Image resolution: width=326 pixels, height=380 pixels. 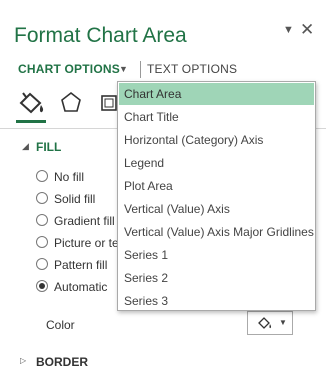 What do you see at coordinates (42, 242) in the screenshot?
I see `radio-picture-fill` at bounding box center [42, 242].